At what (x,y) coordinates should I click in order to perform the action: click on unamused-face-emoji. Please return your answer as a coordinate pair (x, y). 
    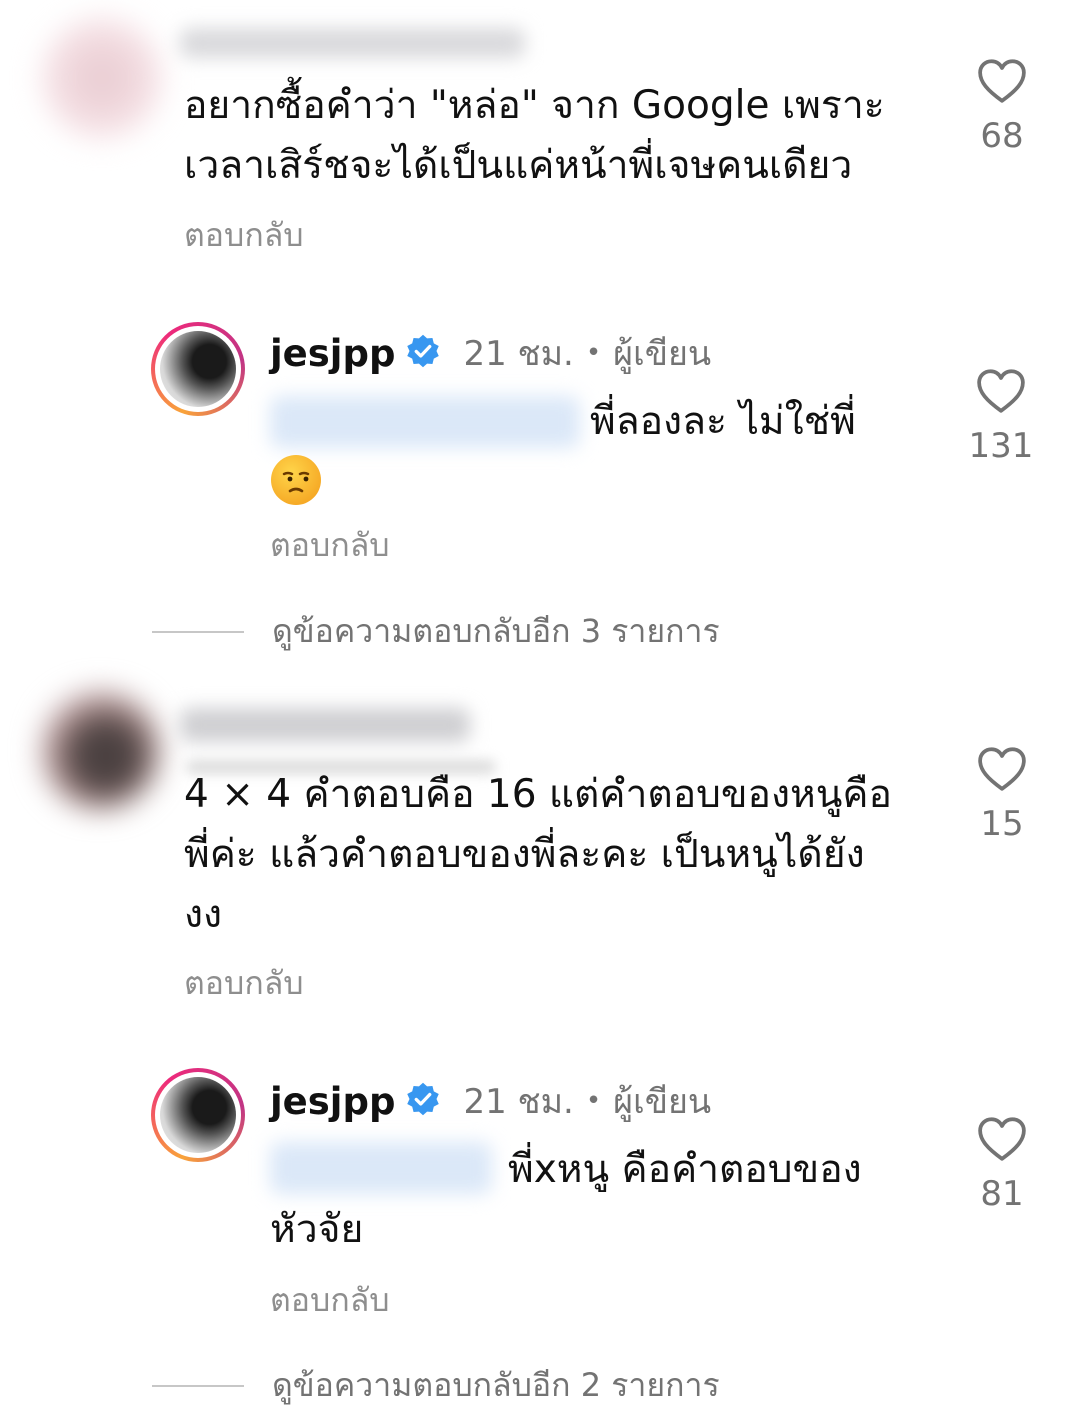
    Looking at the image, I should click on (296, 480).